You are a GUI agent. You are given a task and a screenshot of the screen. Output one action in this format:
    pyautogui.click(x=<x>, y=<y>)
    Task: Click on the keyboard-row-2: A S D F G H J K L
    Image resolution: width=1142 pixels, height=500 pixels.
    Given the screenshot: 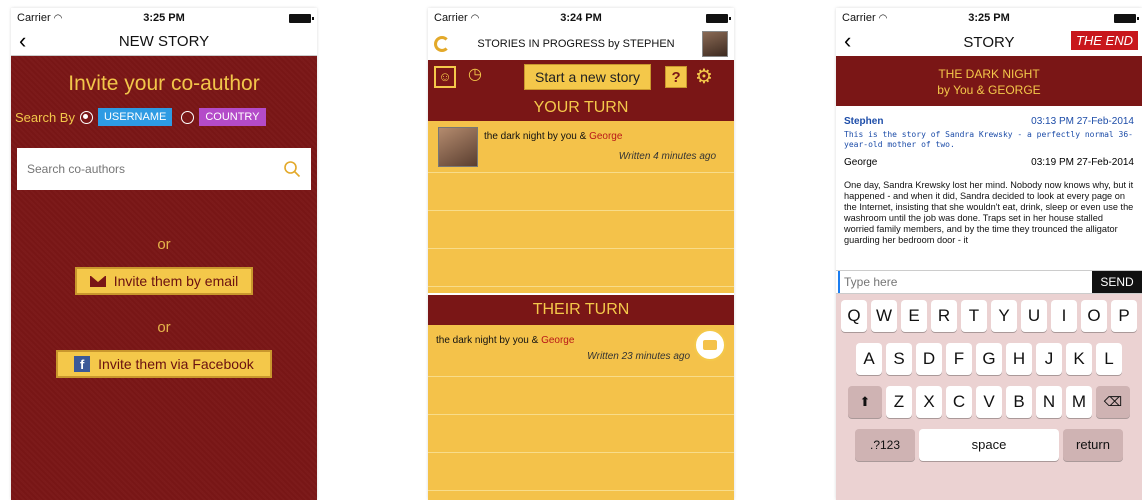 What is the action you would take?
    pyautogui.click(x=989, y=359)
    